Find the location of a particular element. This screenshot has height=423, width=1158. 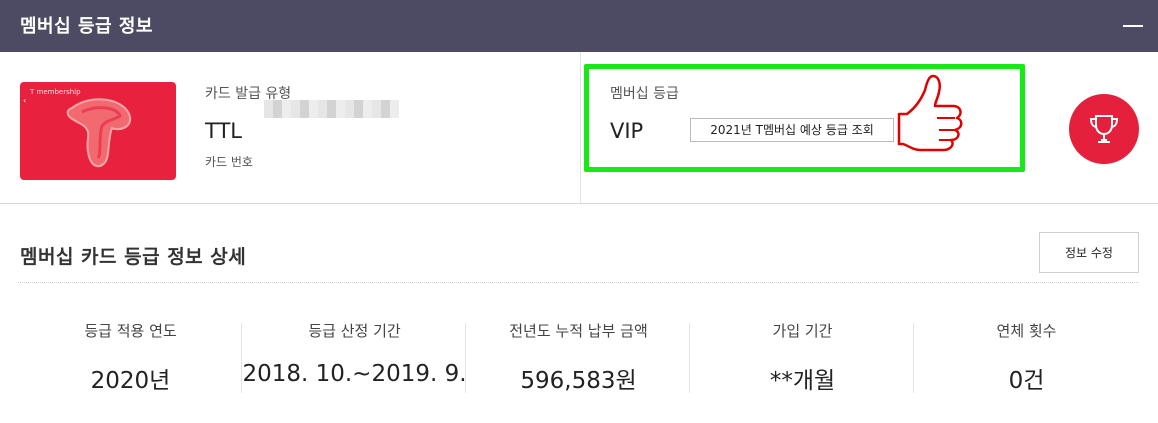

minus-icon is located at coordinates (1133, 26).